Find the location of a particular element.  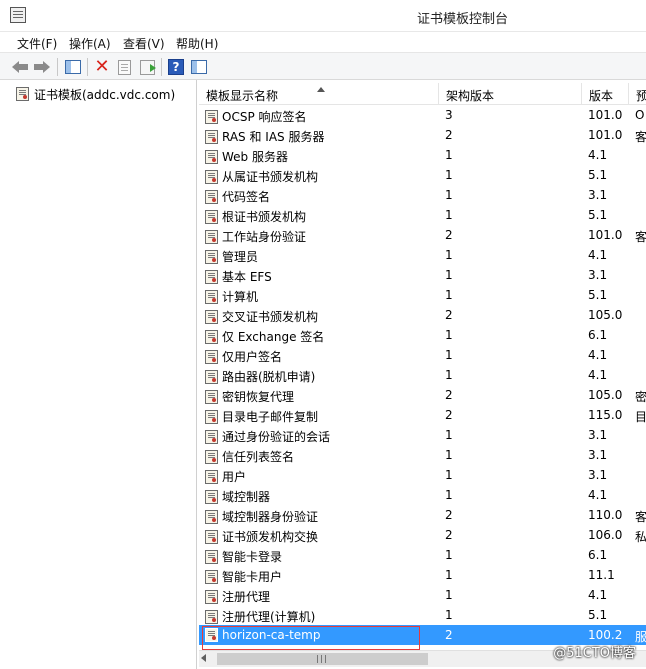

column-header-schema-version: 架构版本 is located at coordinates (510, 94).